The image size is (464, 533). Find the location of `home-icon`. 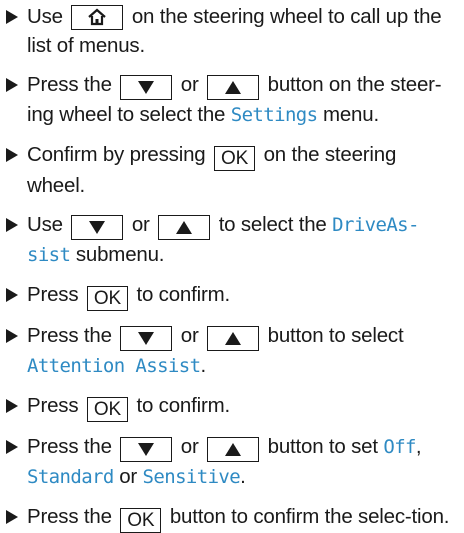

home-icon is located at coordinates (97, 17).